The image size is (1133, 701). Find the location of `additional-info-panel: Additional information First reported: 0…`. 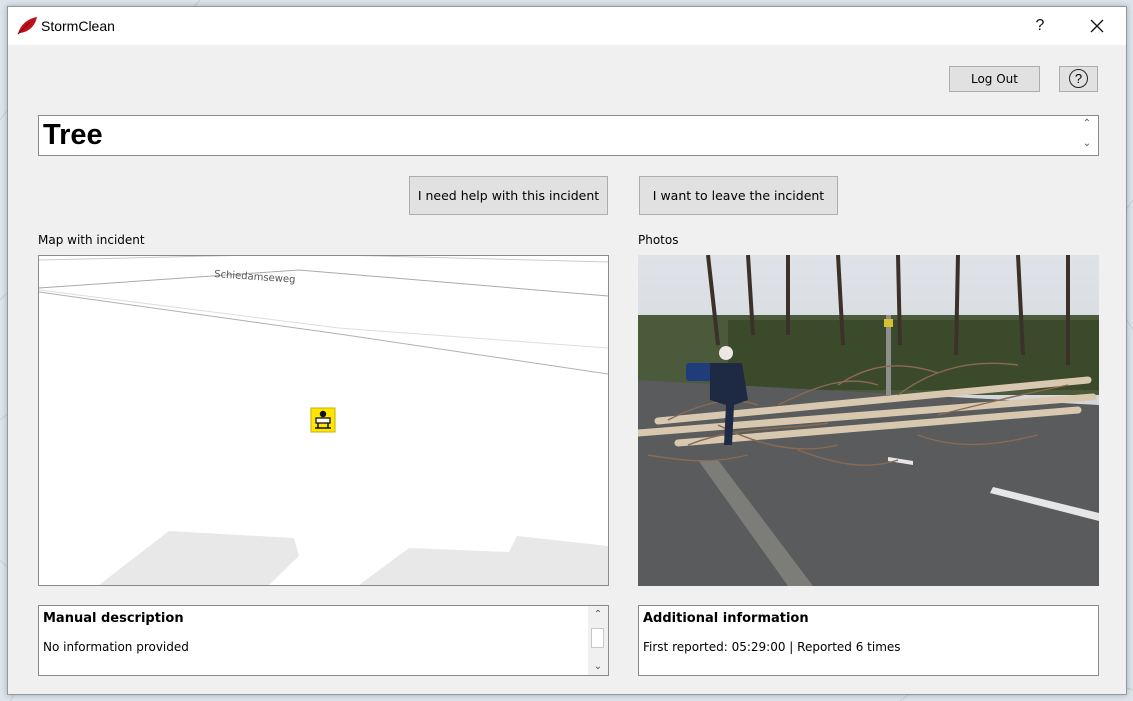

additional-info-panel: Additional information First reported: 0… is located at coordinates (868, 640).